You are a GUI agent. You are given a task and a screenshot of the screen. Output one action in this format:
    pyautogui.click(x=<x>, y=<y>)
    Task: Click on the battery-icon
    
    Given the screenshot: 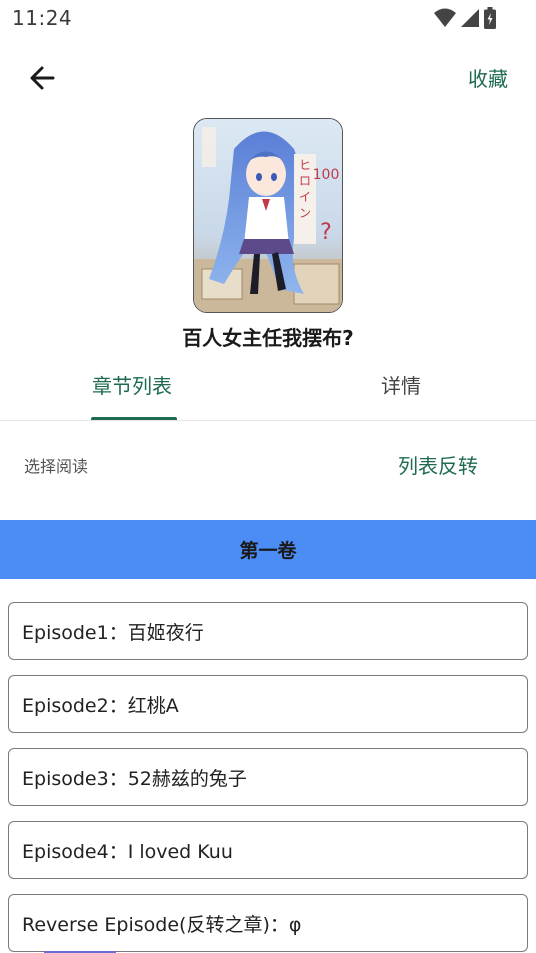 What is the action you would take?
    pyautogui.click(x=490, y=18)
    